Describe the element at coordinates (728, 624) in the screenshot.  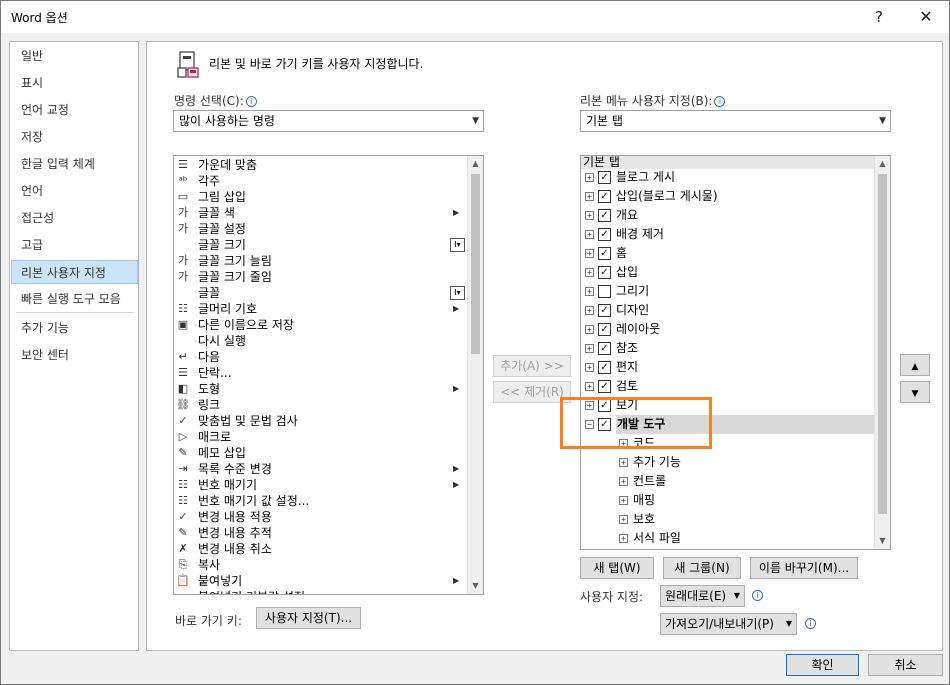
I see `import-export-dropdown: 가져오기/내보내기(P) ▼` at that location.